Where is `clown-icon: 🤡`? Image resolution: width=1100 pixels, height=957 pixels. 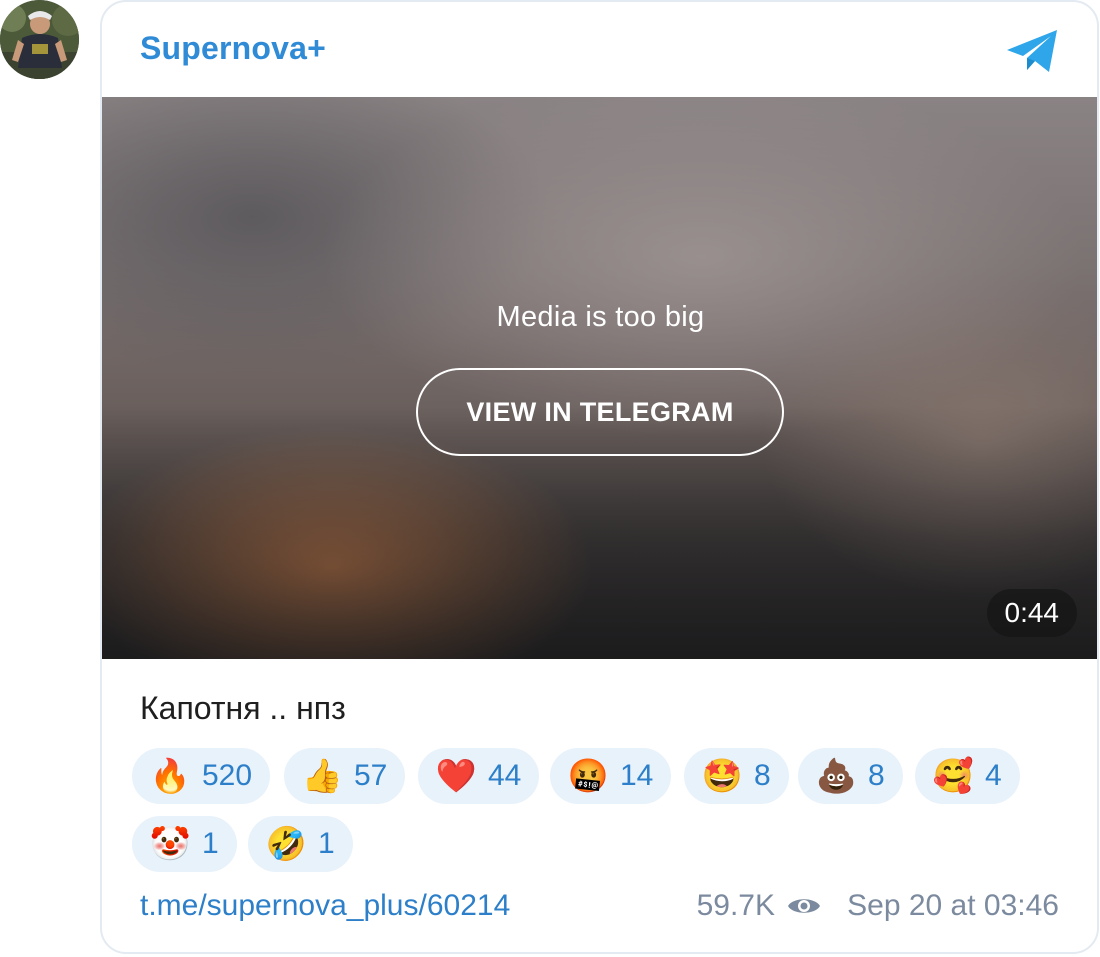
clown-icon: 🤡 is located at coordinates (170, 843).